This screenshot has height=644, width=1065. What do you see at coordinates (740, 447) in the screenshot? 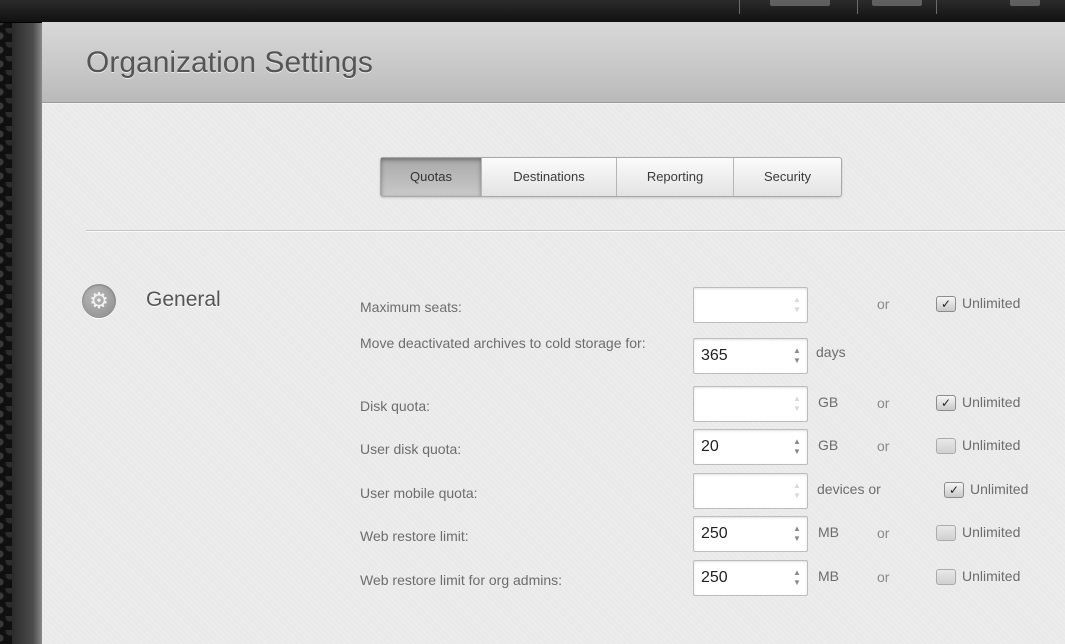
I see `user-disk-quota-field` at bounding box center [740, 447].